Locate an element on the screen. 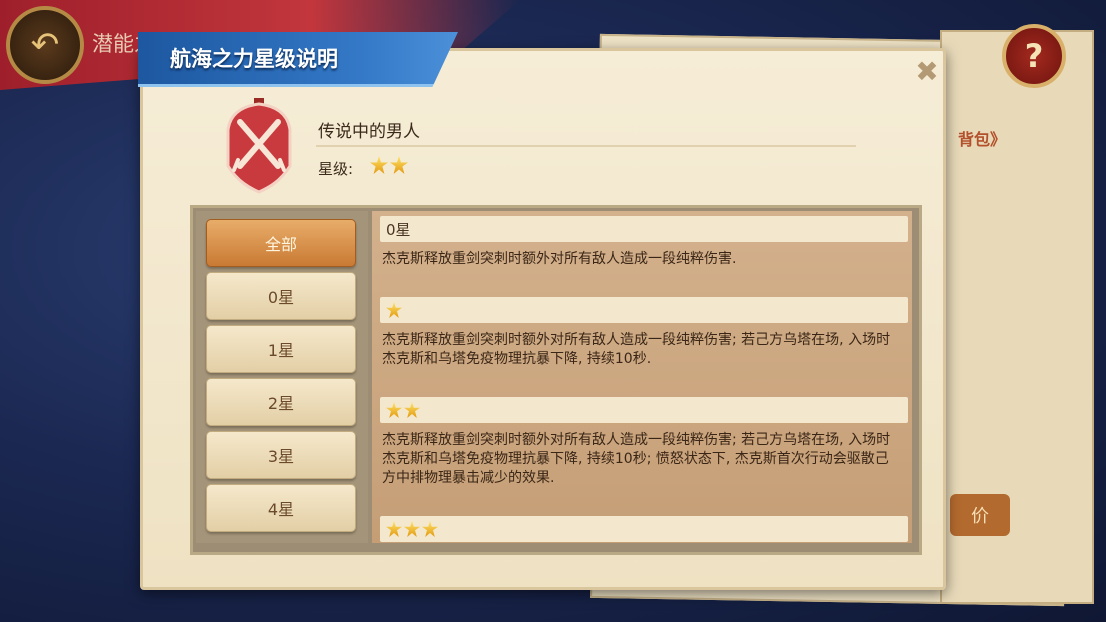 The image size is (1106, 622). close-button: ✖ is located at coordinates (927, 72).